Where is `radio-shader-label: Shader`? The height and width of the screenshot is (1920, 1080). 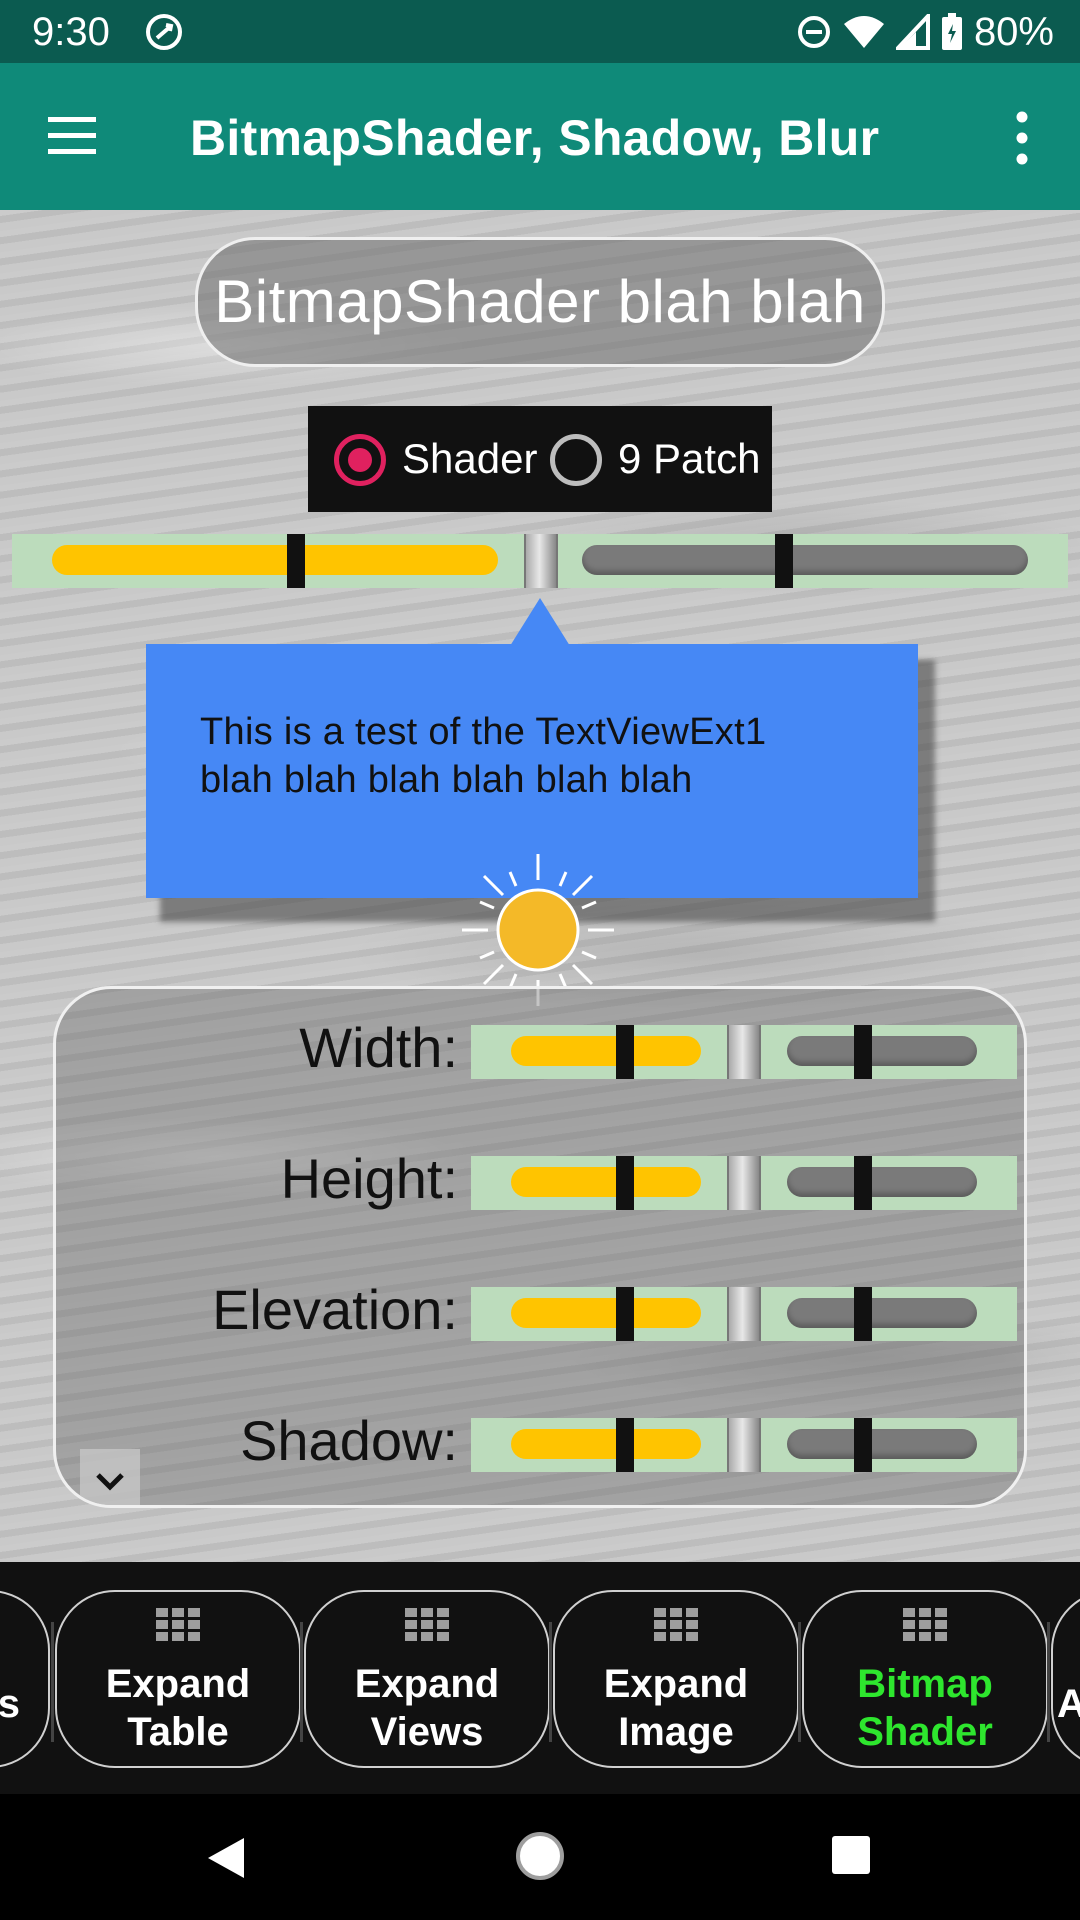
radio-shader-label: Shader is located at coordinates (469, 459).